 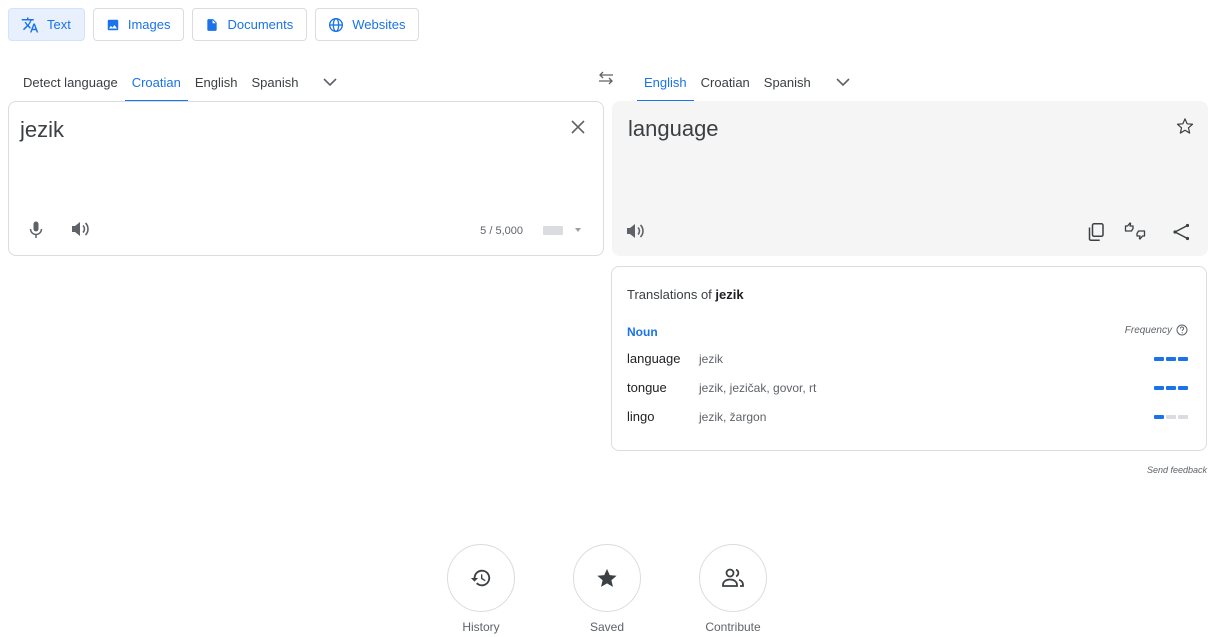 I want to click on share-icon, so click(x=1181, y=232).